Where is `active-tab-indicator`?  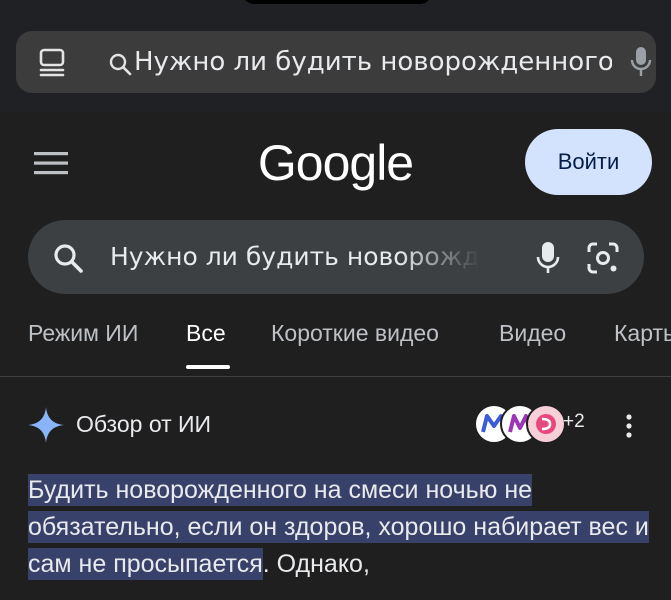 active-tab-indicator is located at coordinates (208, 367).